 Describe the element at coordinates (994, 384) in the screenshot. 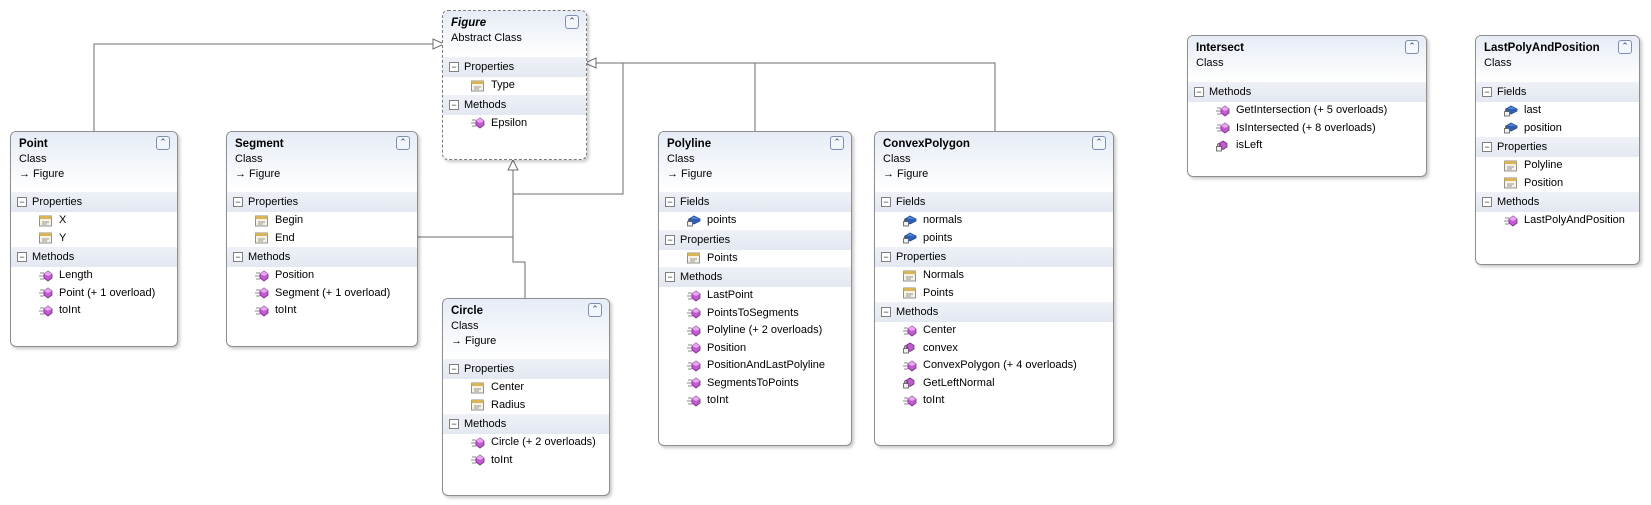

I see `member-item: GetLeftNormal` at that location.